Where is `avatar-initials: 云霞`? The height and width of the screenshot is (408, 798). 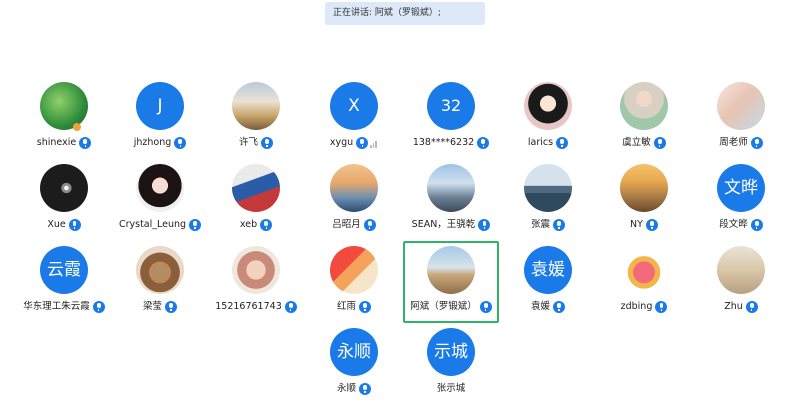 avatar-initials: 云霞 is located at coordinates (64, 270).